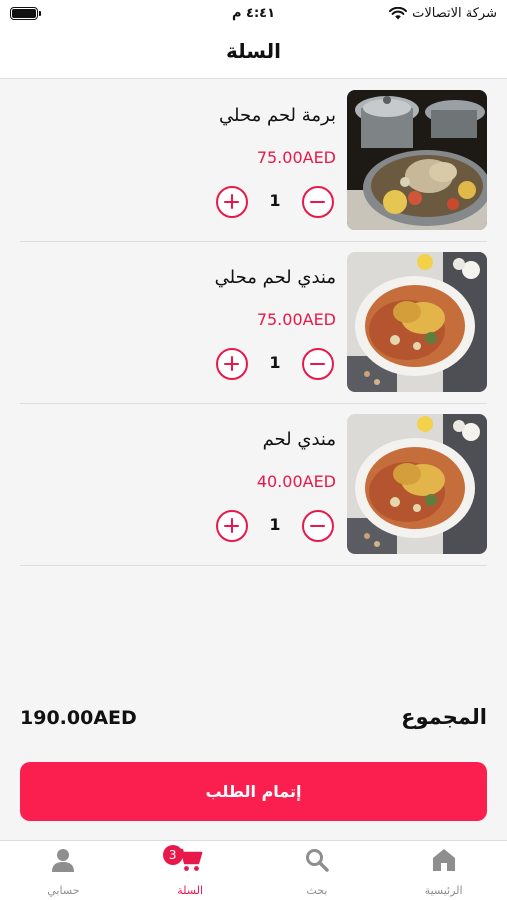 The image size is (507, 900). I want to click on page-title: السلة, so click(253, 51).